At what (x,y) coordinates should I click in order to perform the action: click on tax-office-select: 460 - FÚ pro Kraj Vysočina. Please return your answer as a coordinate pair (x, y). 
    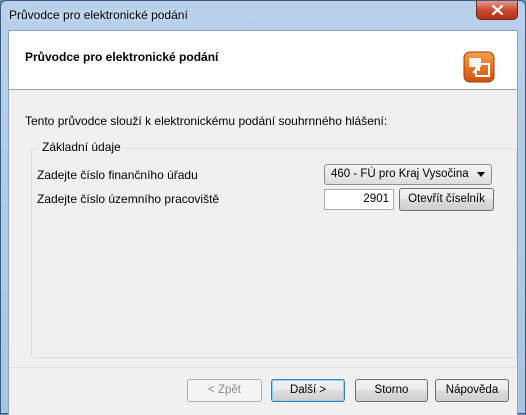
    Looking at the image, I should click on (408, 174).